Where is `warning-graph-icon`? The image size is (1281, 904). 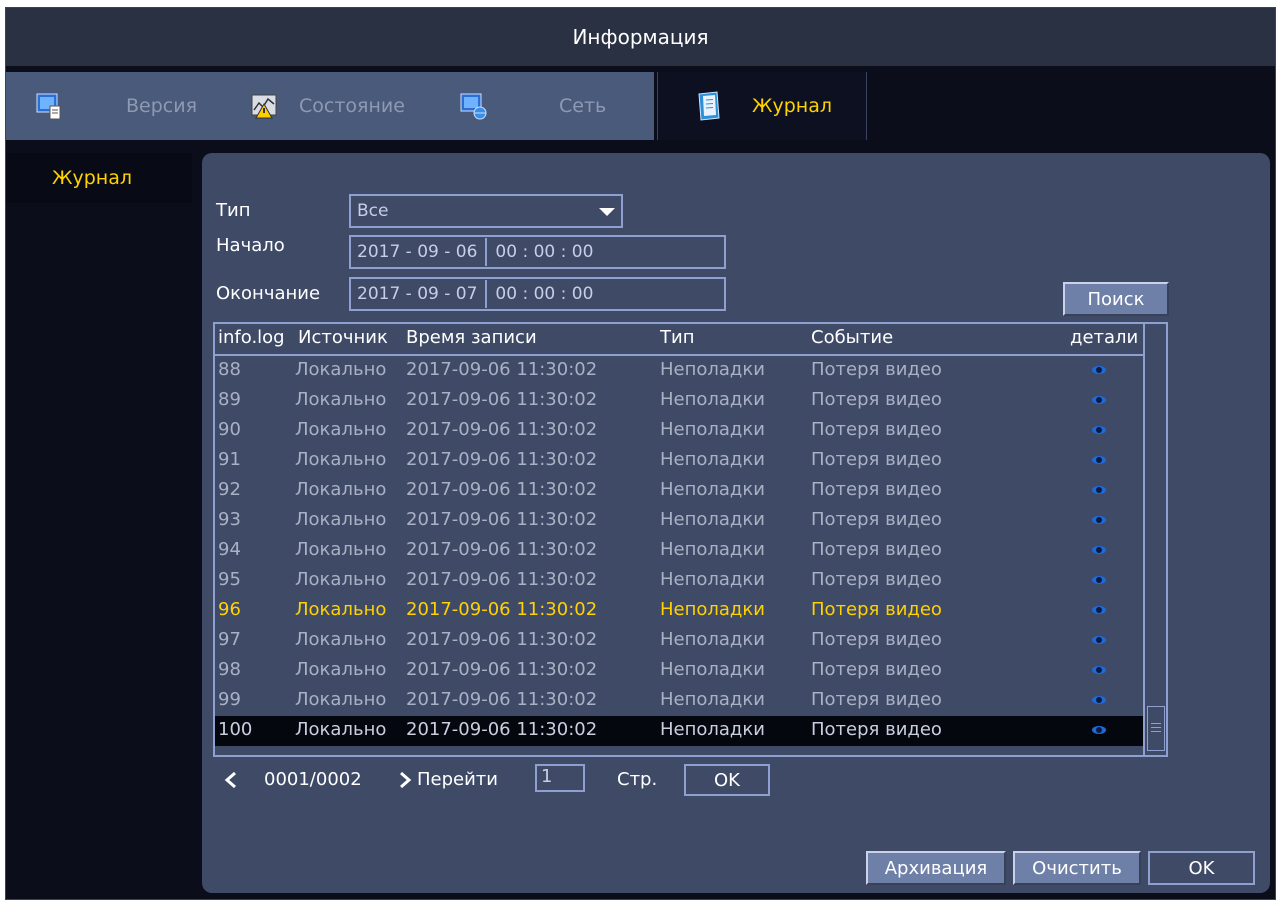
warning-graph-icon is located at coordinates (264, 106).